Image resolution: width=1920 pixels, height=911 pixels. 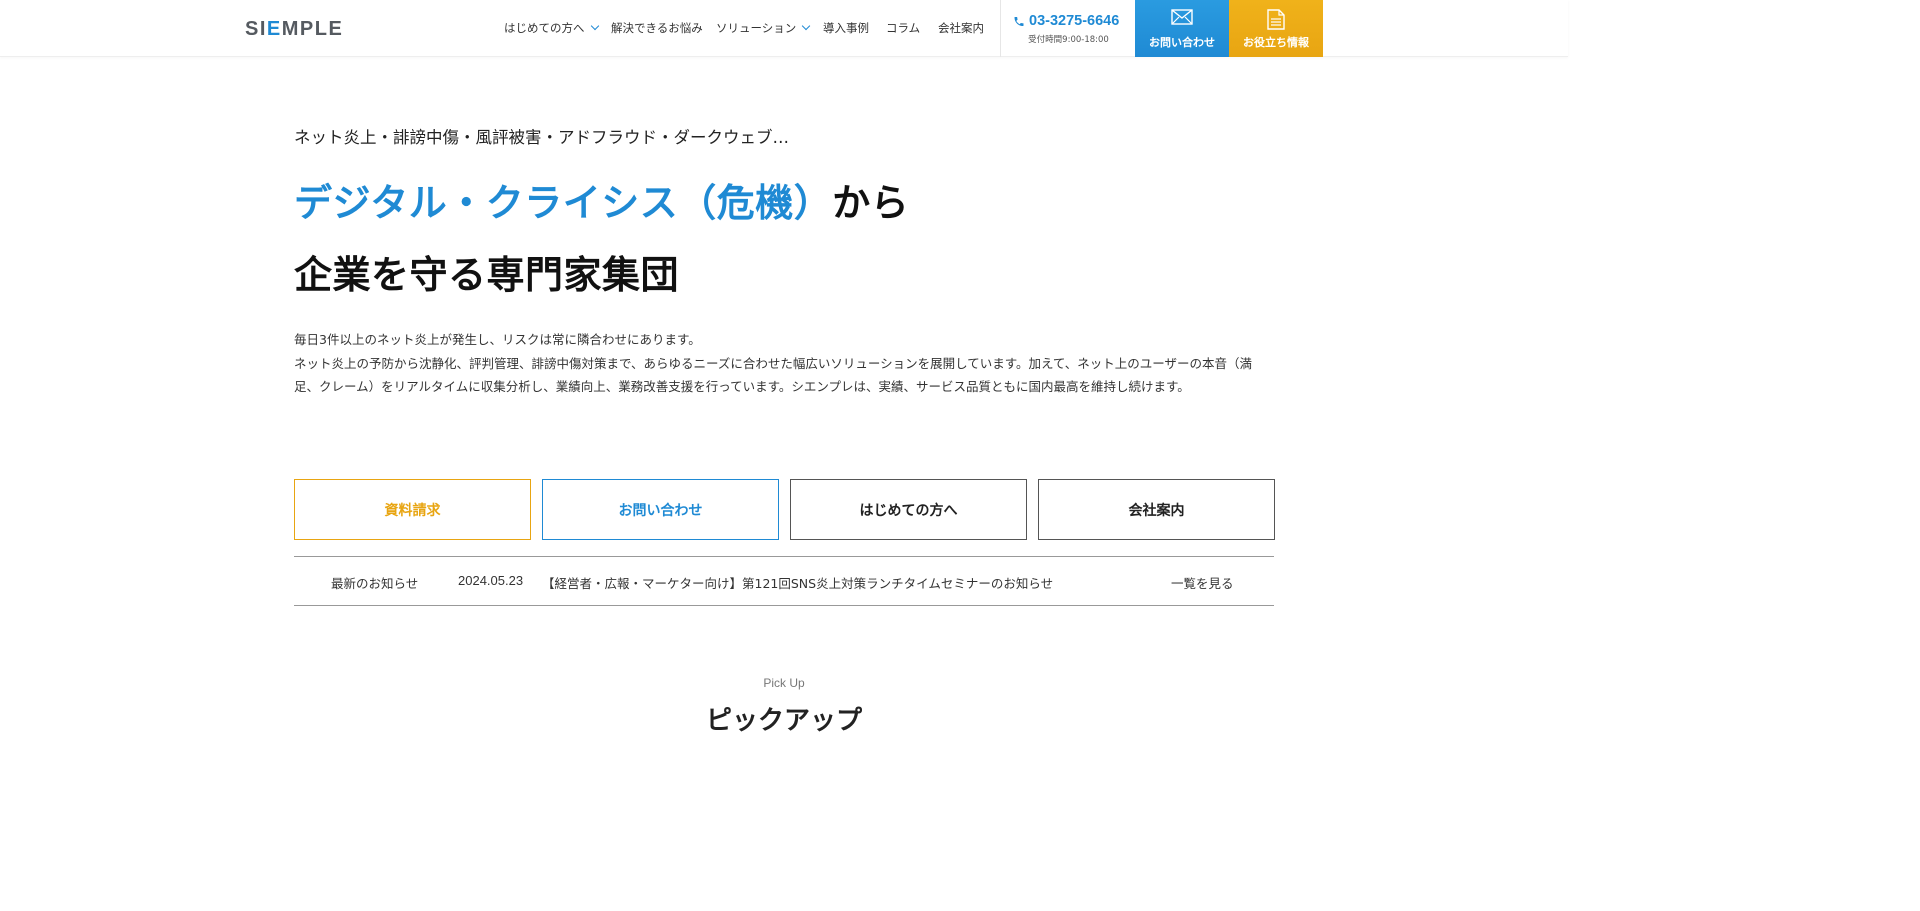 I want to click on nav-item-cases: 導入事例, so click(x=846, y=28).